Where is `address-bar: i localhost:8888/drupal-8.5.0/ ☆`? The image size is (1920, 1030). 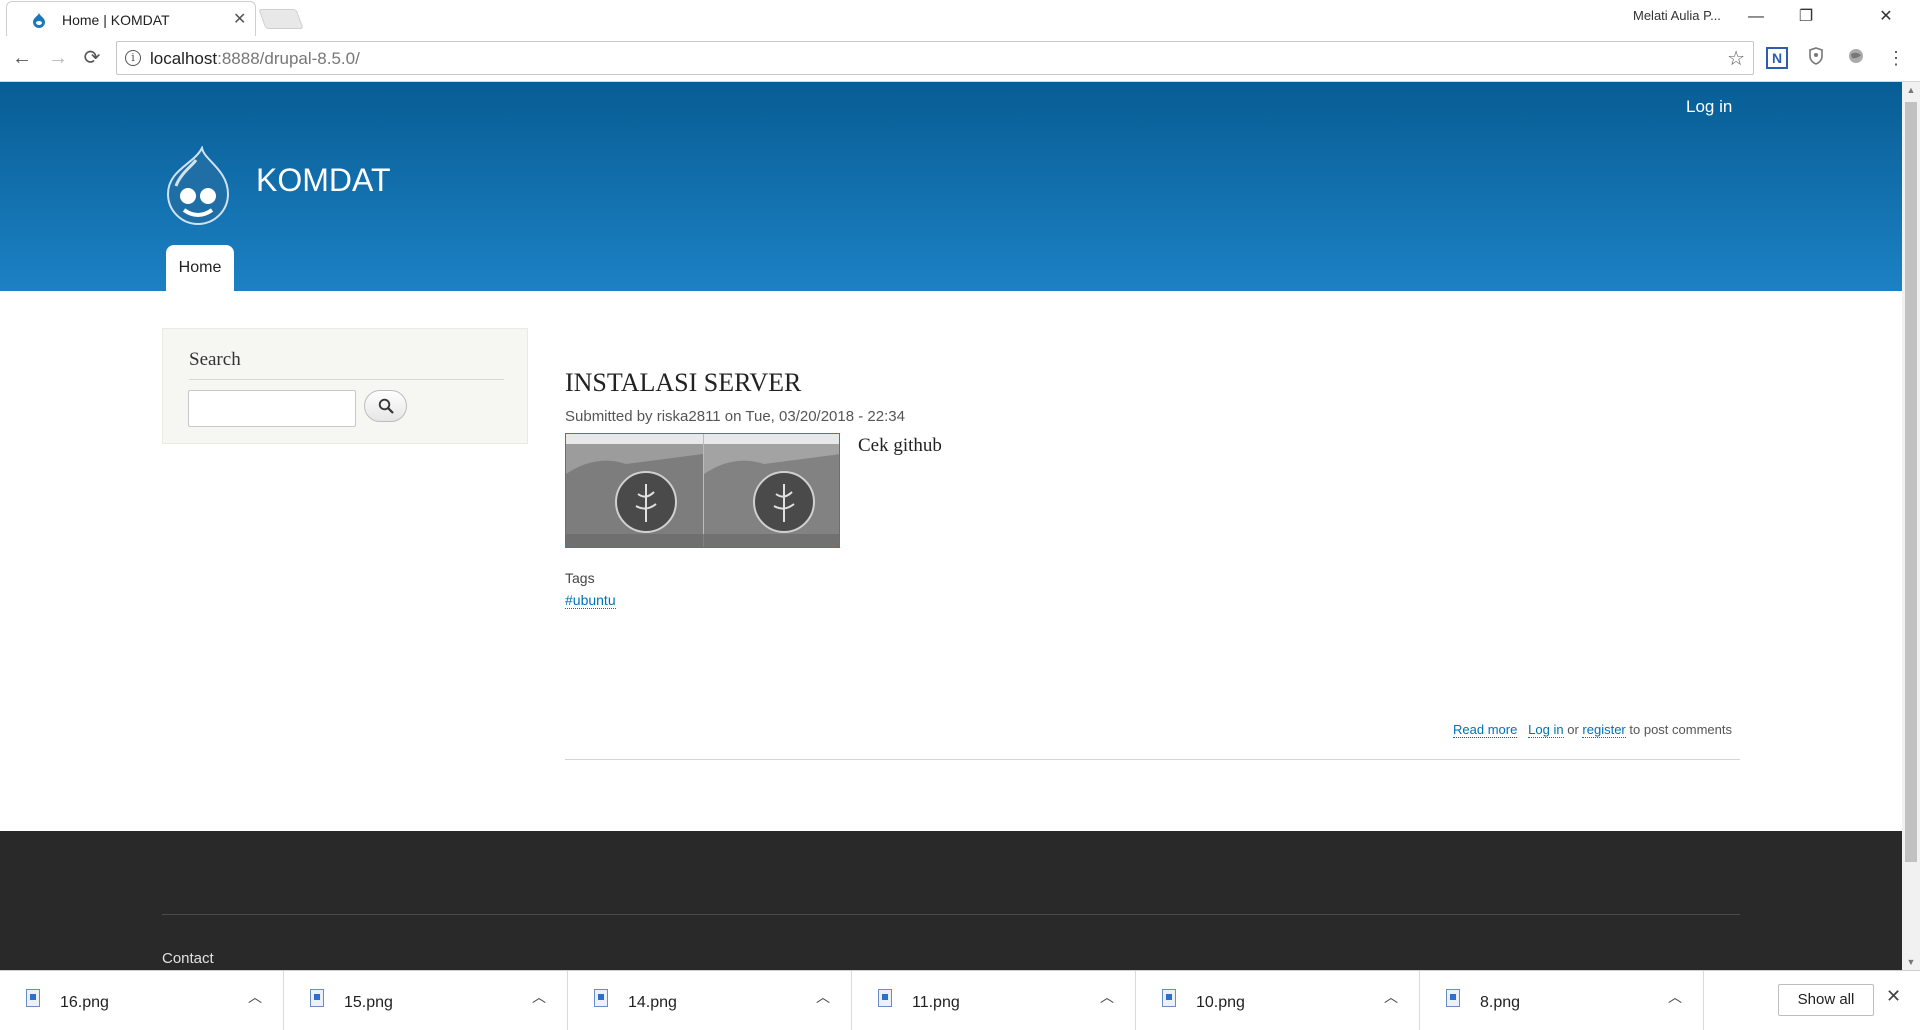
address-bar: i localhost:8888/drupal-8.5.0/ ☆ is located at coordinates (935, 58).